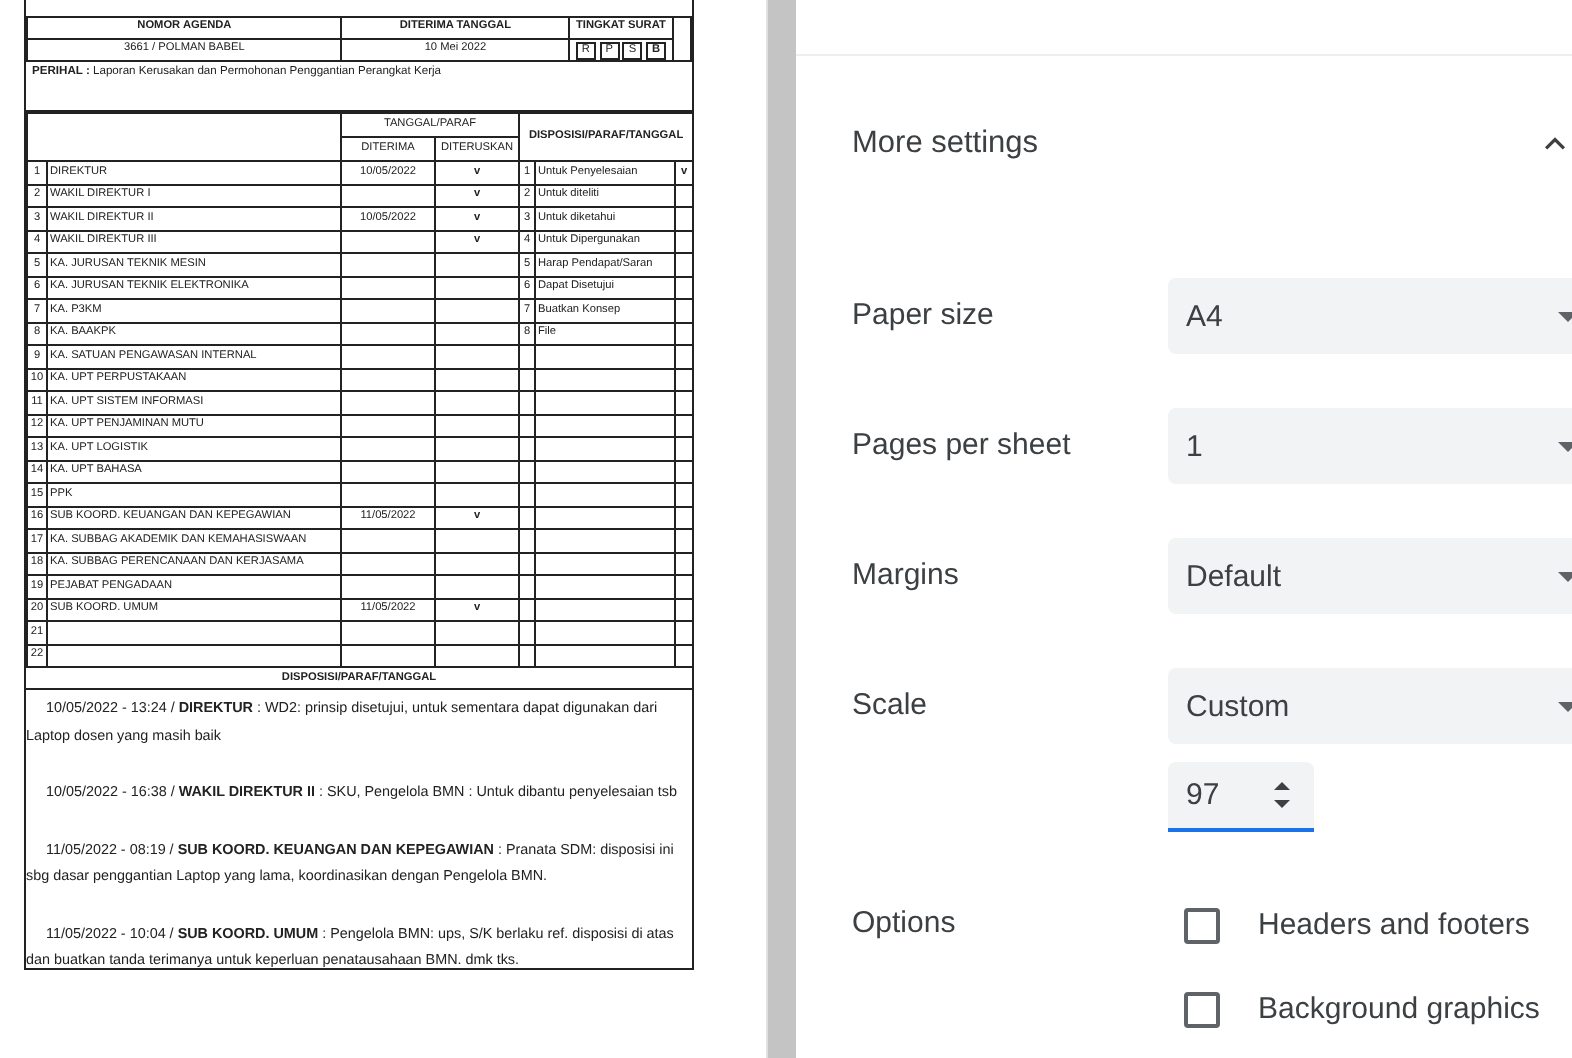 The image size is (1572, 1058). Describe the element at coordinates (1399, 1009) in the screenshot. I see `checkbox-label: Background graphics` at that location.